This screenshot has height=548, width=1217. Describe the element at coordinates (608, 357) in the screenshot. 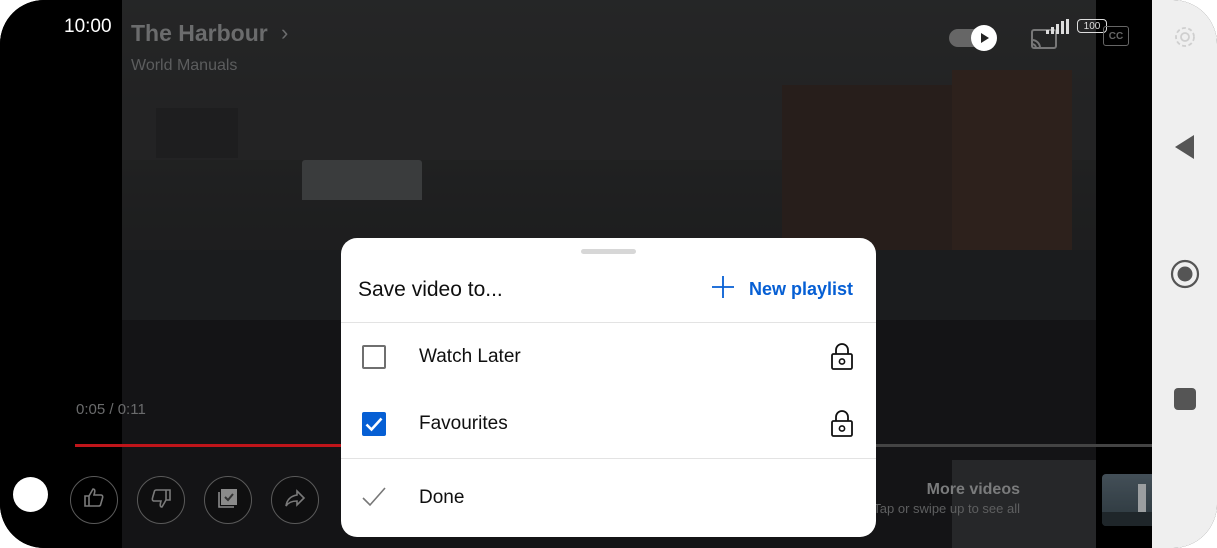

I see `playlist-row-watch-later: Watch Later` at that location.